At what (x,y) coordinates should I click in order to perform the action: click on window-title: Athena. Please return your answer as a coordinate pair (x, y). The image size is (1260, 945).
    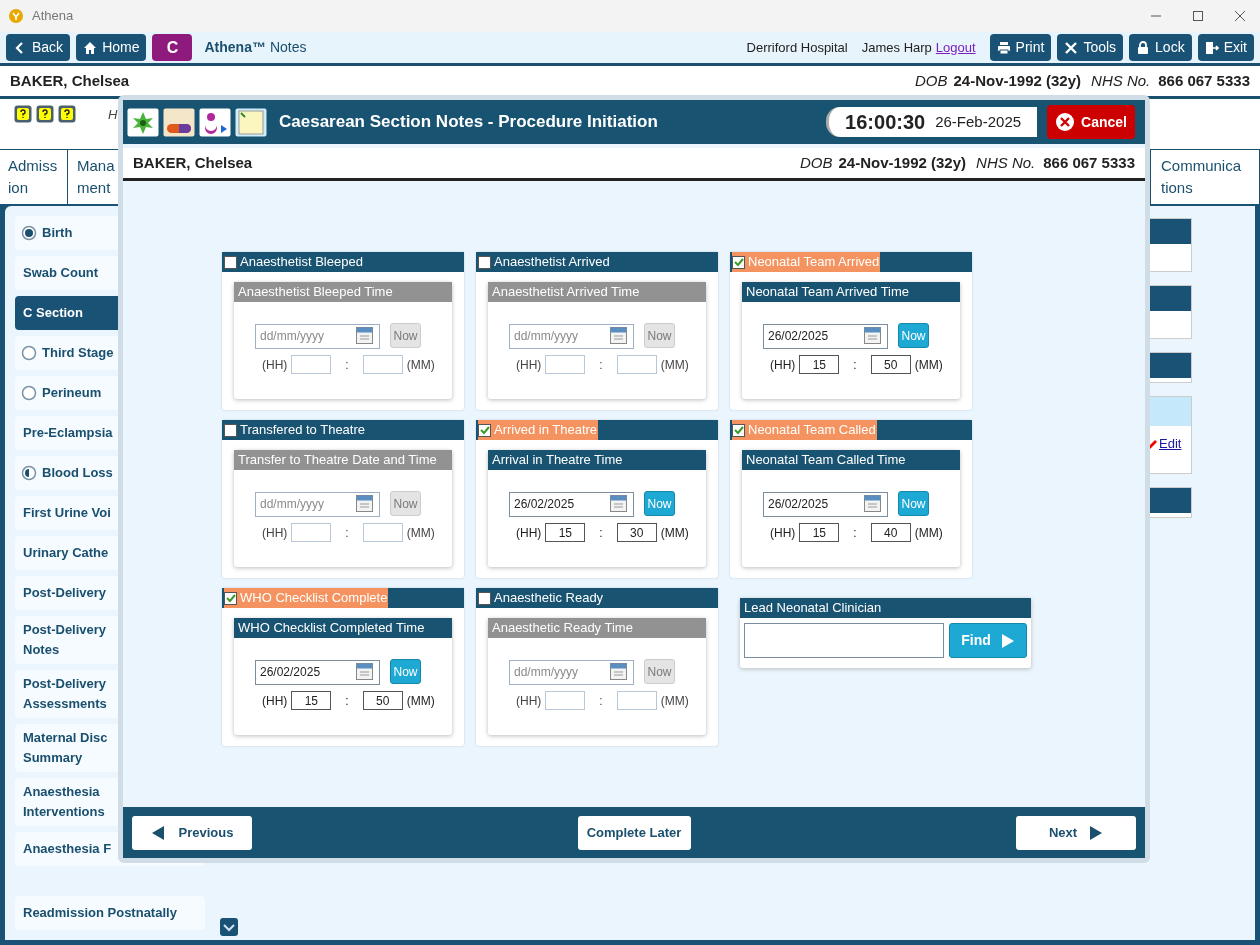
    Looking at the image, I should click on (53, 16).